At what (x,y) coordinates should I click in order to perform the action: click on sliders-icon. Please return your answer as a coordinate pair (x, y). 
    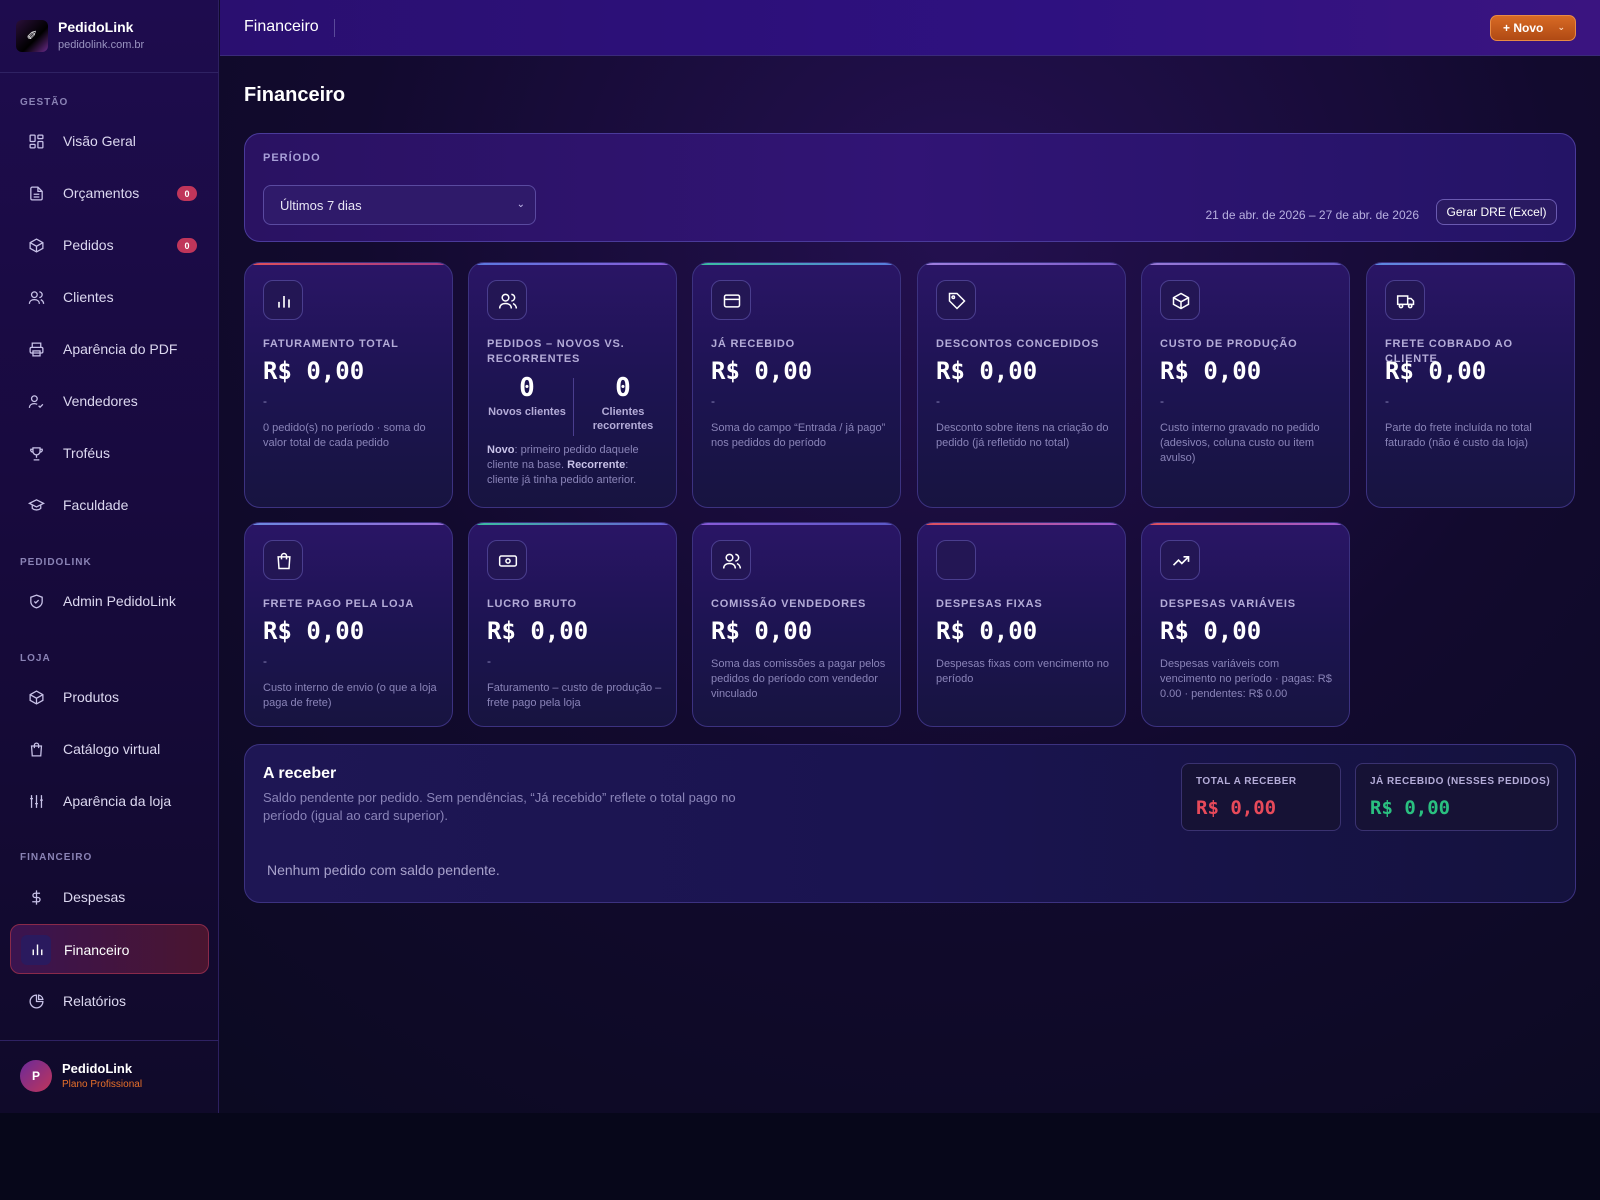
    Looking at the image, I should click on (36, 801).